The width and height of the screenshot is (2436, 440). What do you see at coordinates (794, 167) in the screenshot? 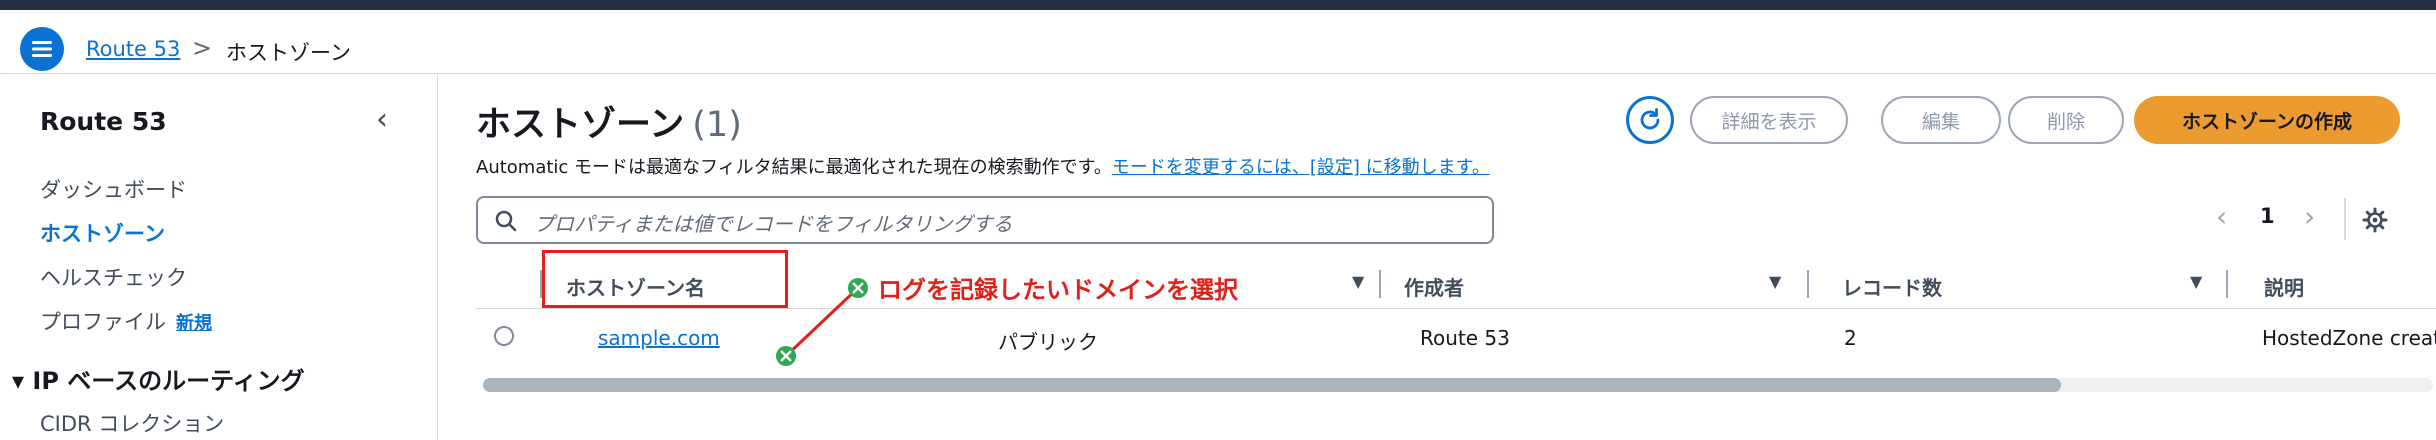
I see `search-mode-description: Automatic モードは最適なフィルタ結果に最適化された現在の検索動作です。` at bounding box center [794, 167].